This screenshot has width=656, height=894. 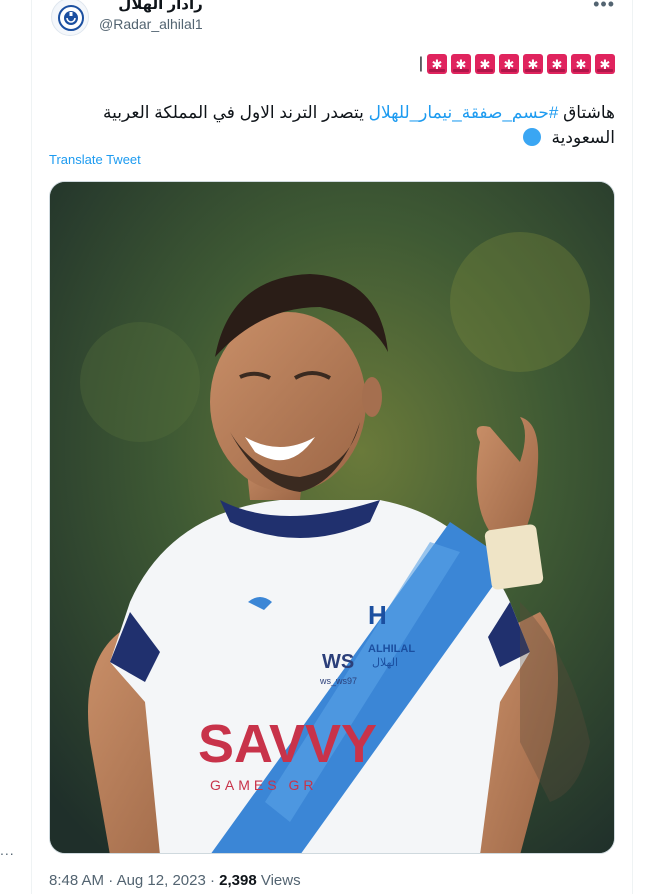 What do you see at coordinates (76, 880) in the screenshot?
I see `tweet-time: 8:48 AM` at bounding box center [76, 880].